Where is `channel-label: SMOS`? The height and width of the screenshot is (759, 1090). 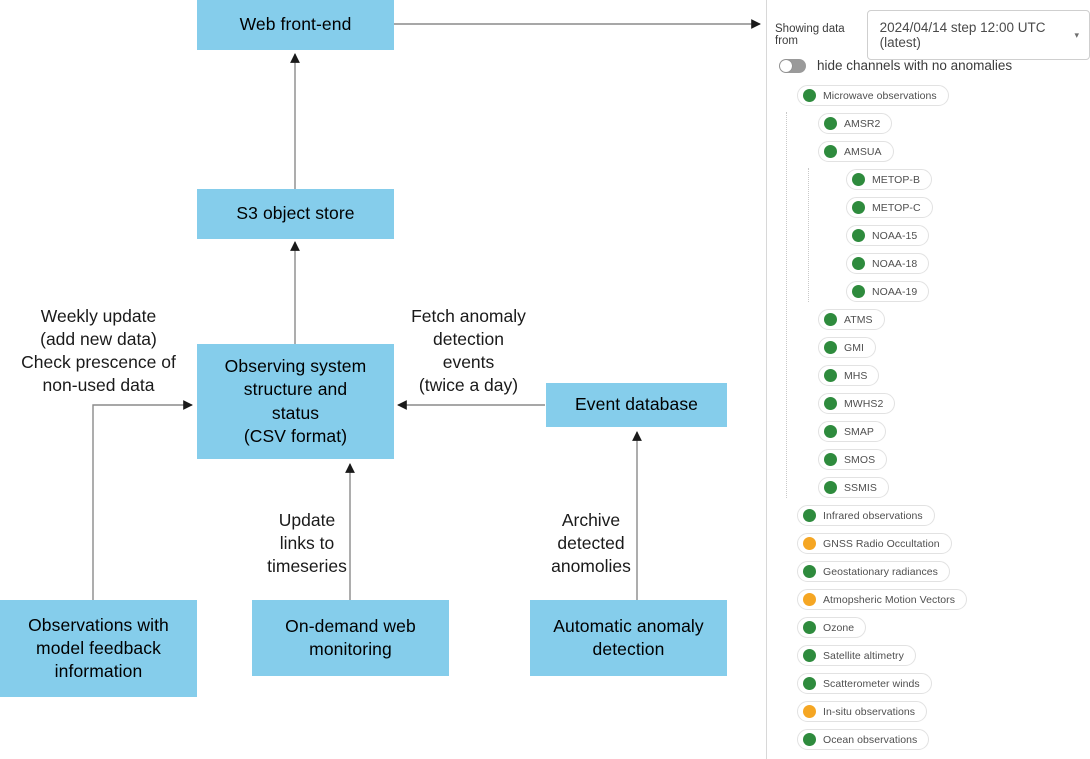
channel-label: SMOS is located at coordinates (860, 459).